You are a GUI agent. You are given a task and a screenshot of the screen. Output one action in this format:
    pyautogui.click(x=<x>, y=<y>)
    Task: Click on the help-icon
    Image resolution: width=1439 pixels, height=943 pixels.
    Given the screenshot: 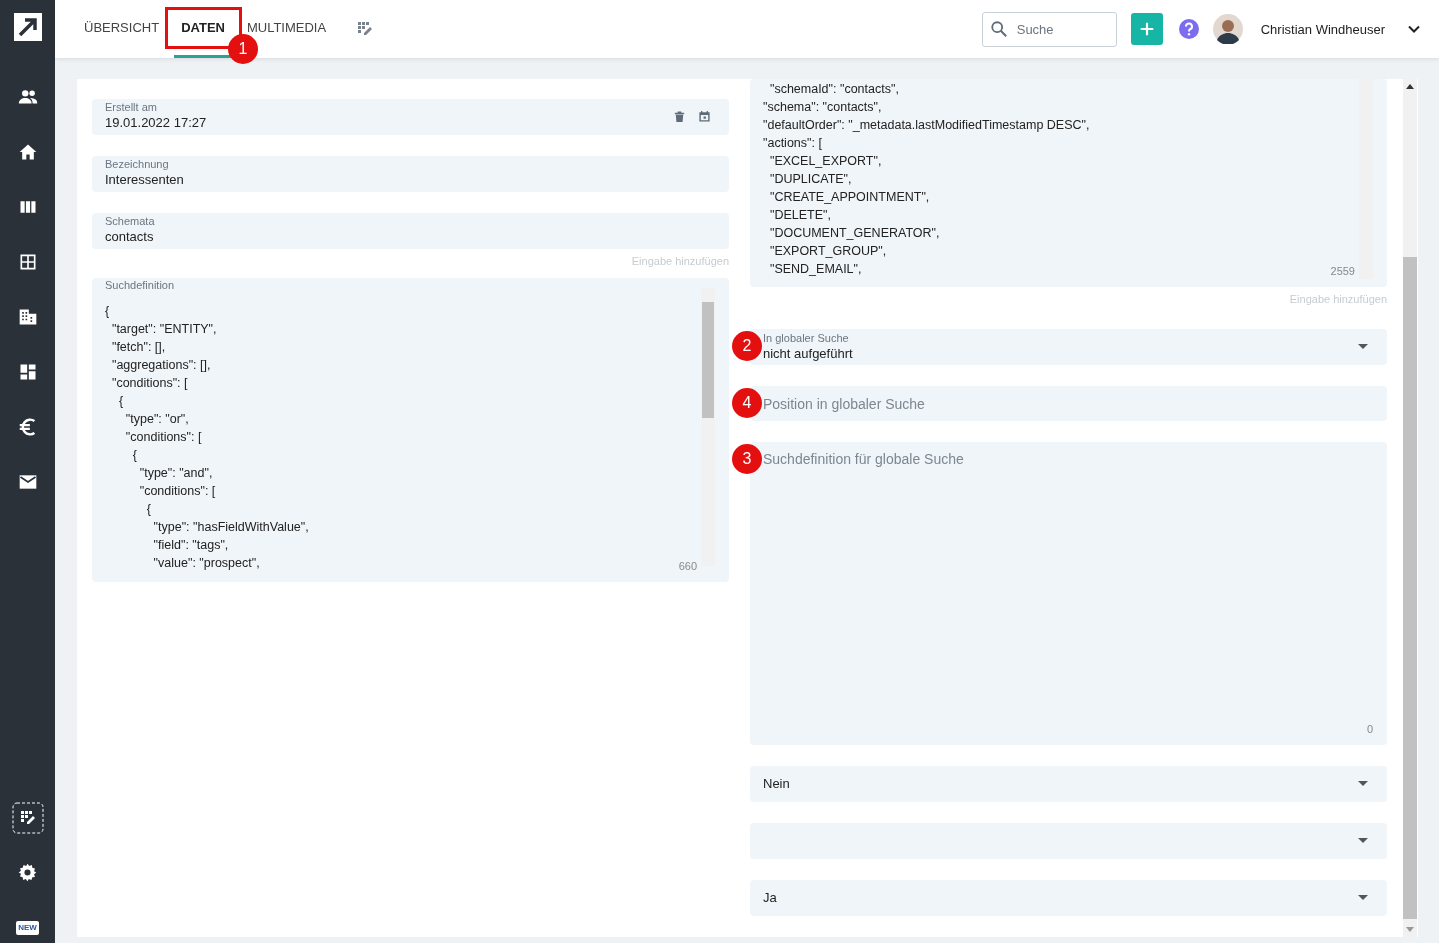 What is the action you would take?
    pyautogui.click(x=1188, y=29)
    